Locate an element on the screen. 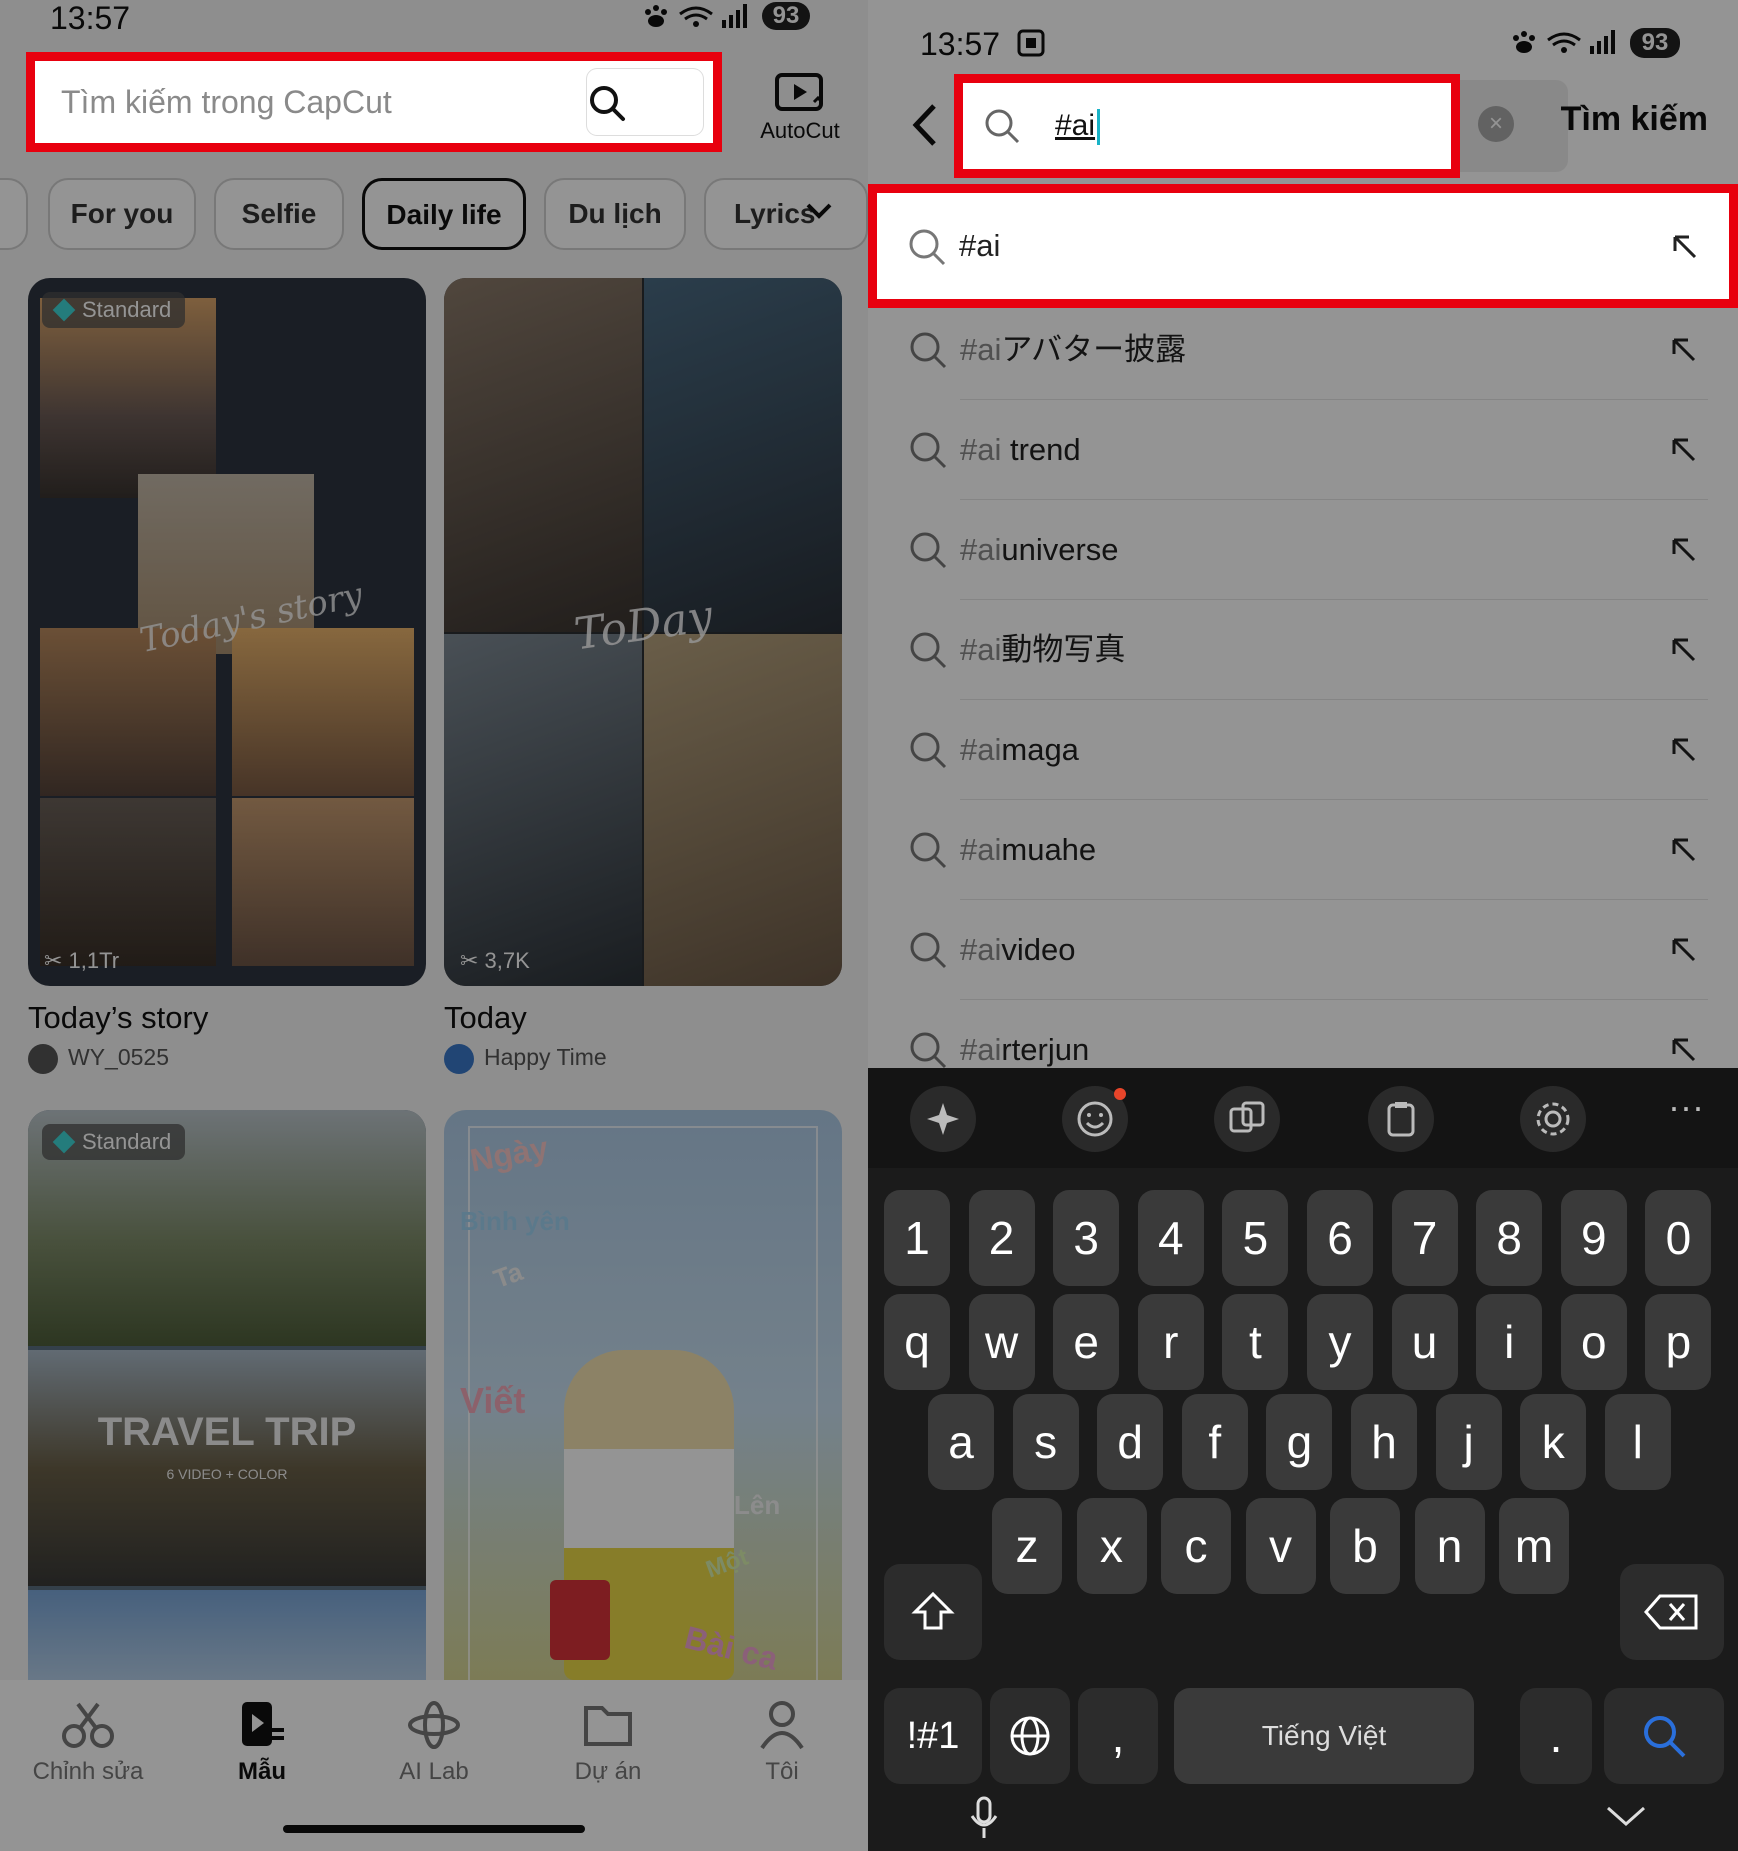 This screenshot has height=1851, width=1738. nav-label: Tôi is located at coordinates (781, 1771).